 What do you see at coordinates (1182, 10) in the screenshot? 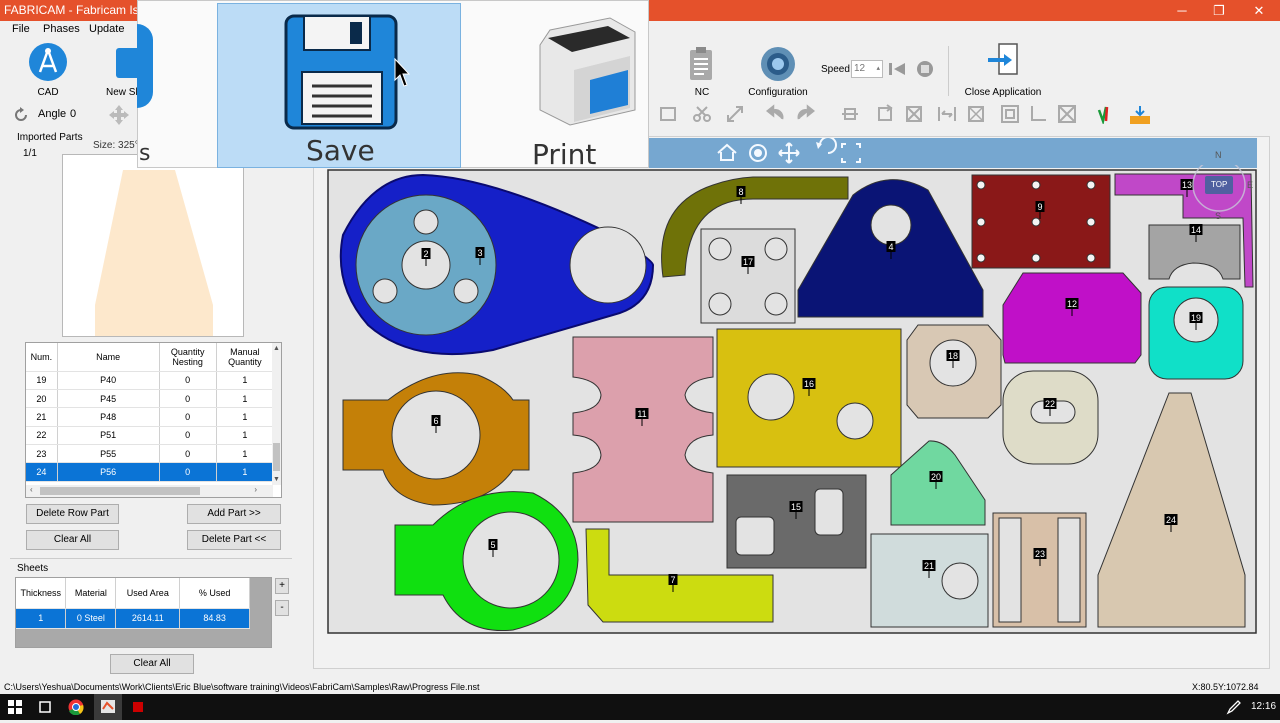
I see `minimize-button: ─` at bounding box center [1182, 10].